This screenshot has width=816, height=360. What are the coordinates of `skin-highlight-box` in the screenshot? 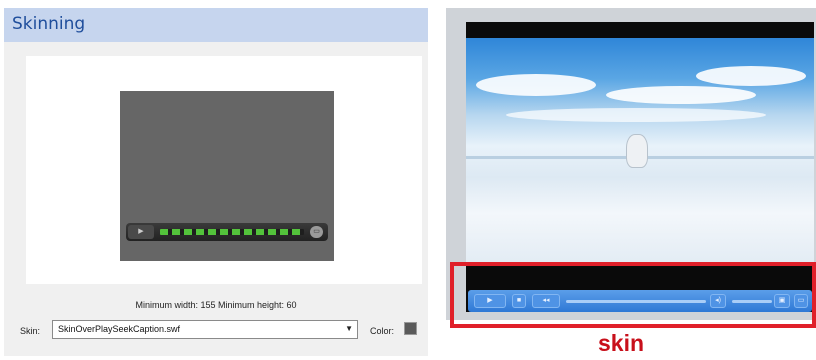 It's located at (633, 295).